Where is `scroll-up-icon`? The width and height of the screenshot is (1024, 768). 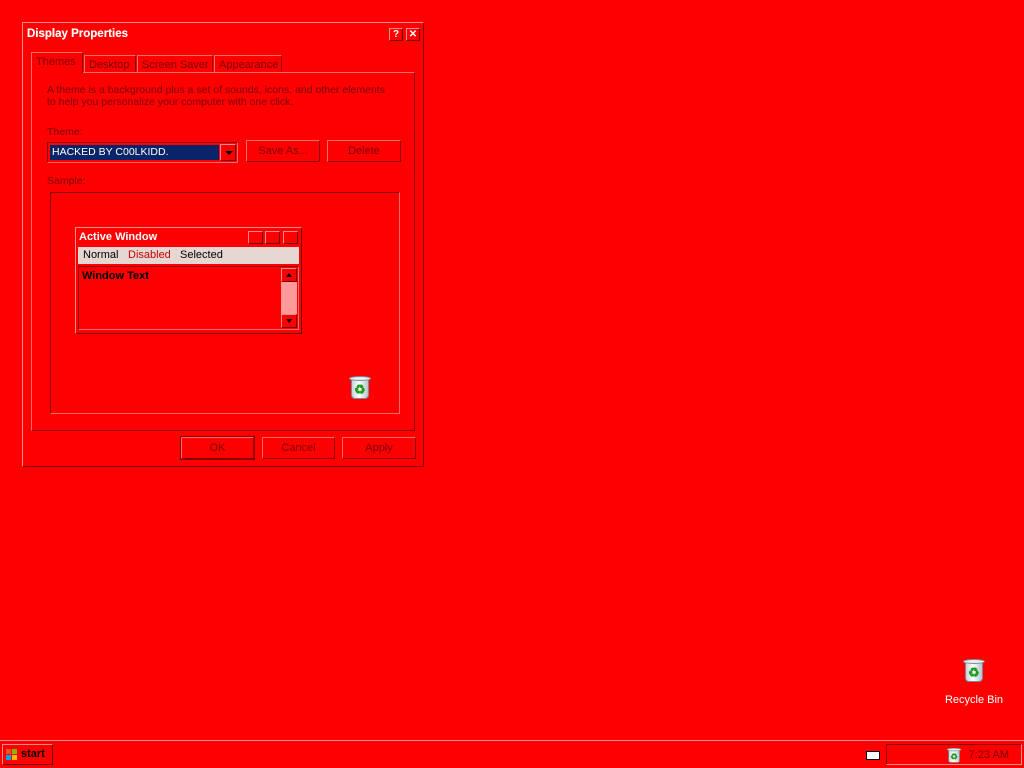 scroll-up-icon is located at coordinates (289, 275).